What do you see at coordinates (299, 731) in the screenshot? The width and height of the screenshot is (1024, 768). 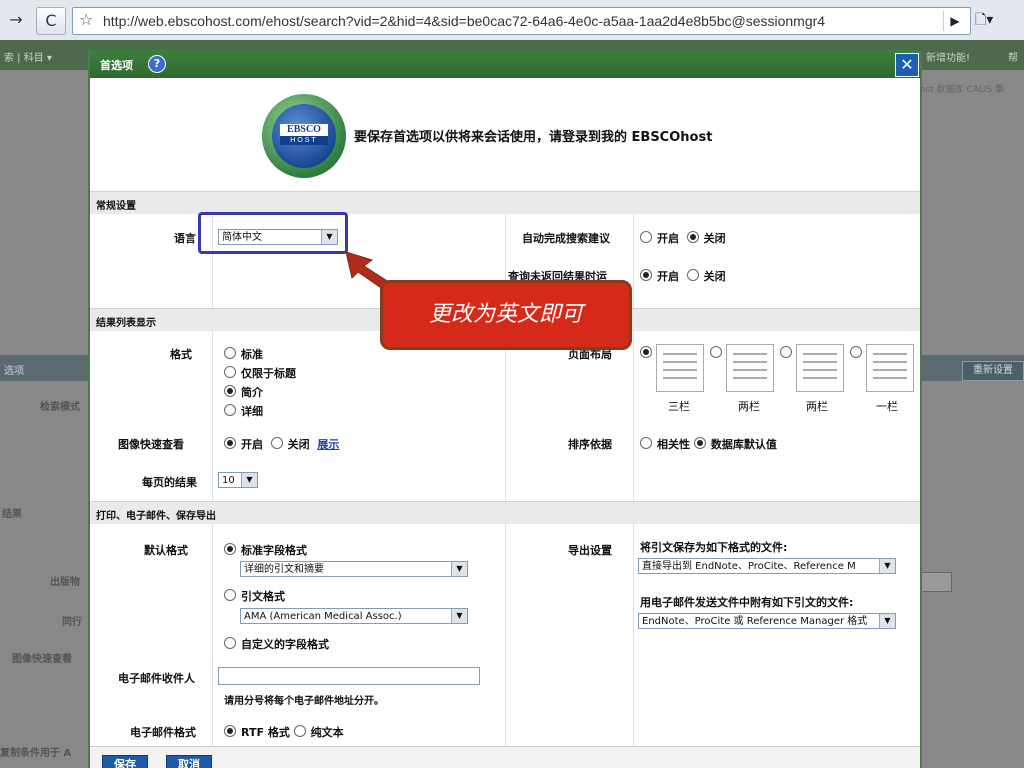 I see `email-plain-radio` at bounding box center [299, 731].